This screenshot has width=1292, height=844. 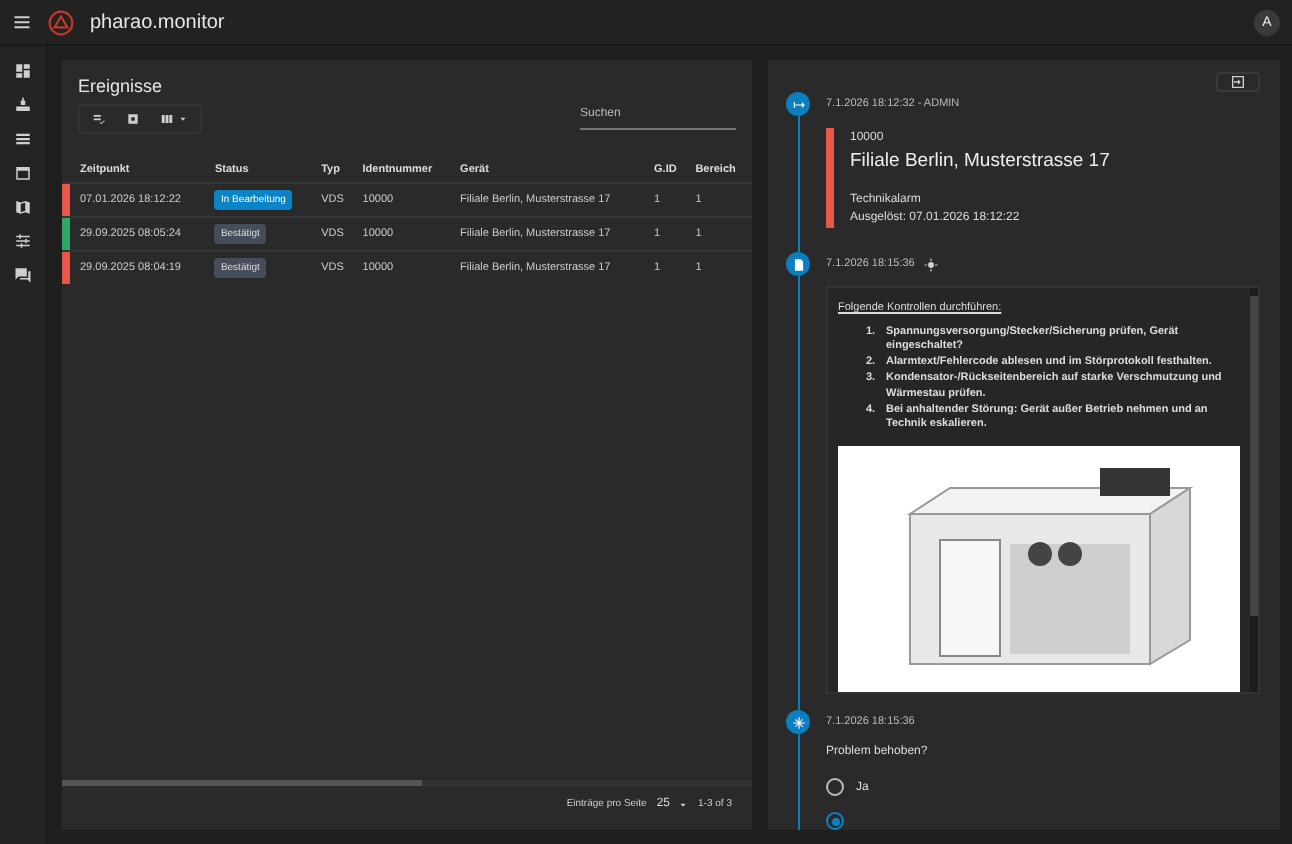 What do you see at coordinates (407, 783) in the screenshot?
I see `horizontal-scrollbar` at bounding box center [407, 783].